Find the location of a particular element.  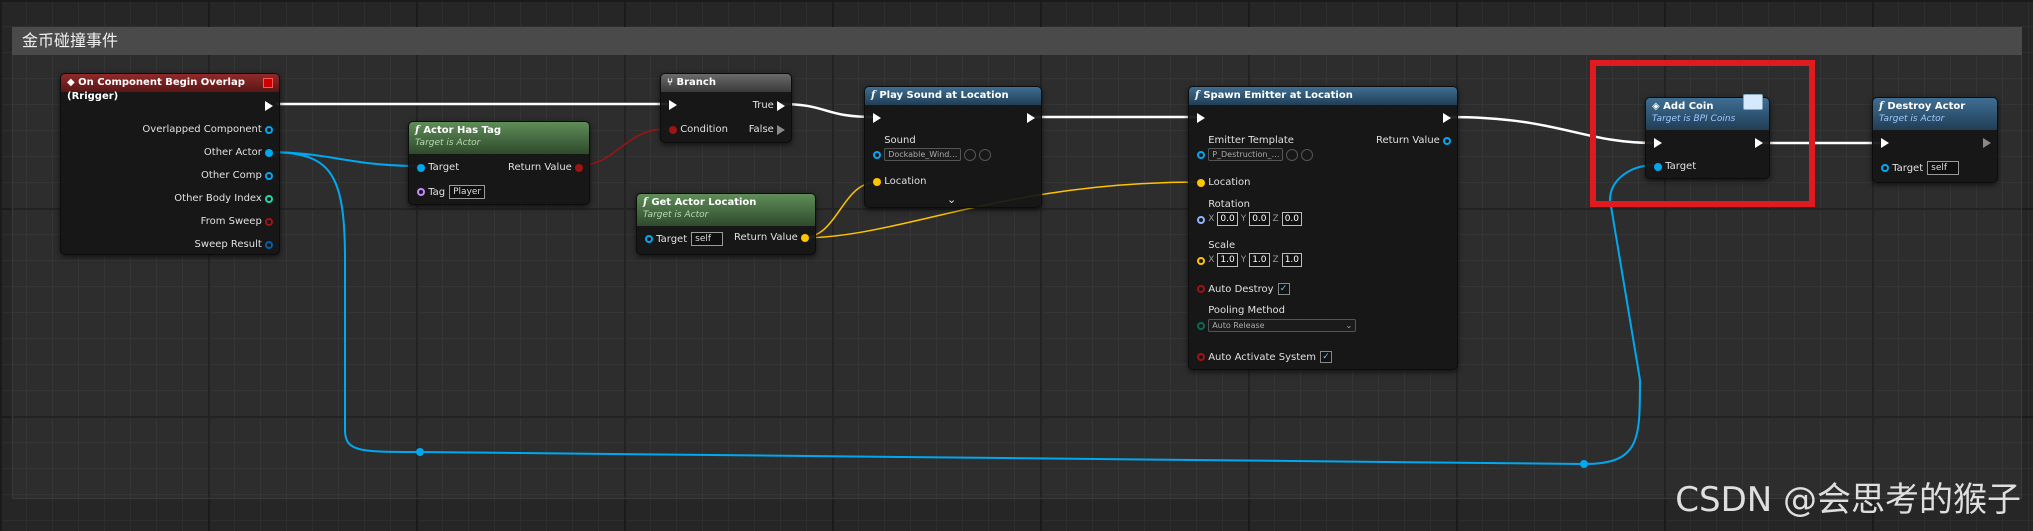

name-pin-icon is located at coordinates (421, 192).